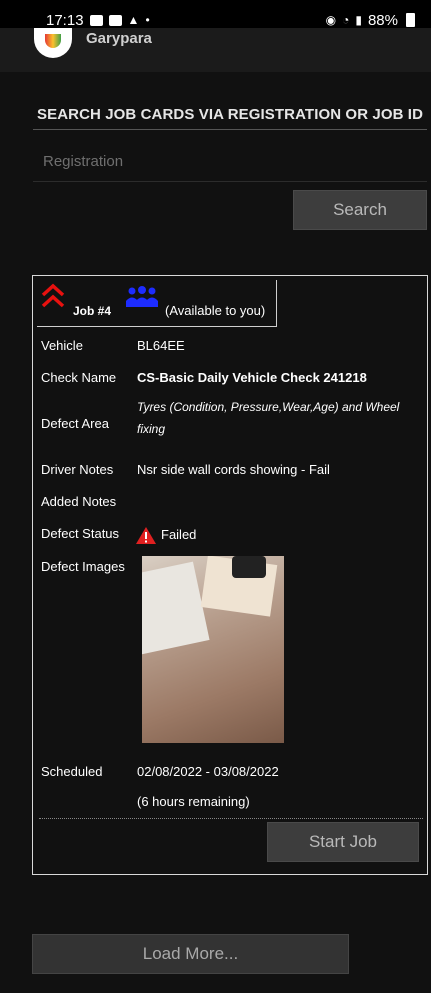 Image resolution: width=431 pixels, height=993 pixels. Describe the element at coordinates (72, 771) in the screenshot. I see `scheduled-label: Scheduled` at that location.